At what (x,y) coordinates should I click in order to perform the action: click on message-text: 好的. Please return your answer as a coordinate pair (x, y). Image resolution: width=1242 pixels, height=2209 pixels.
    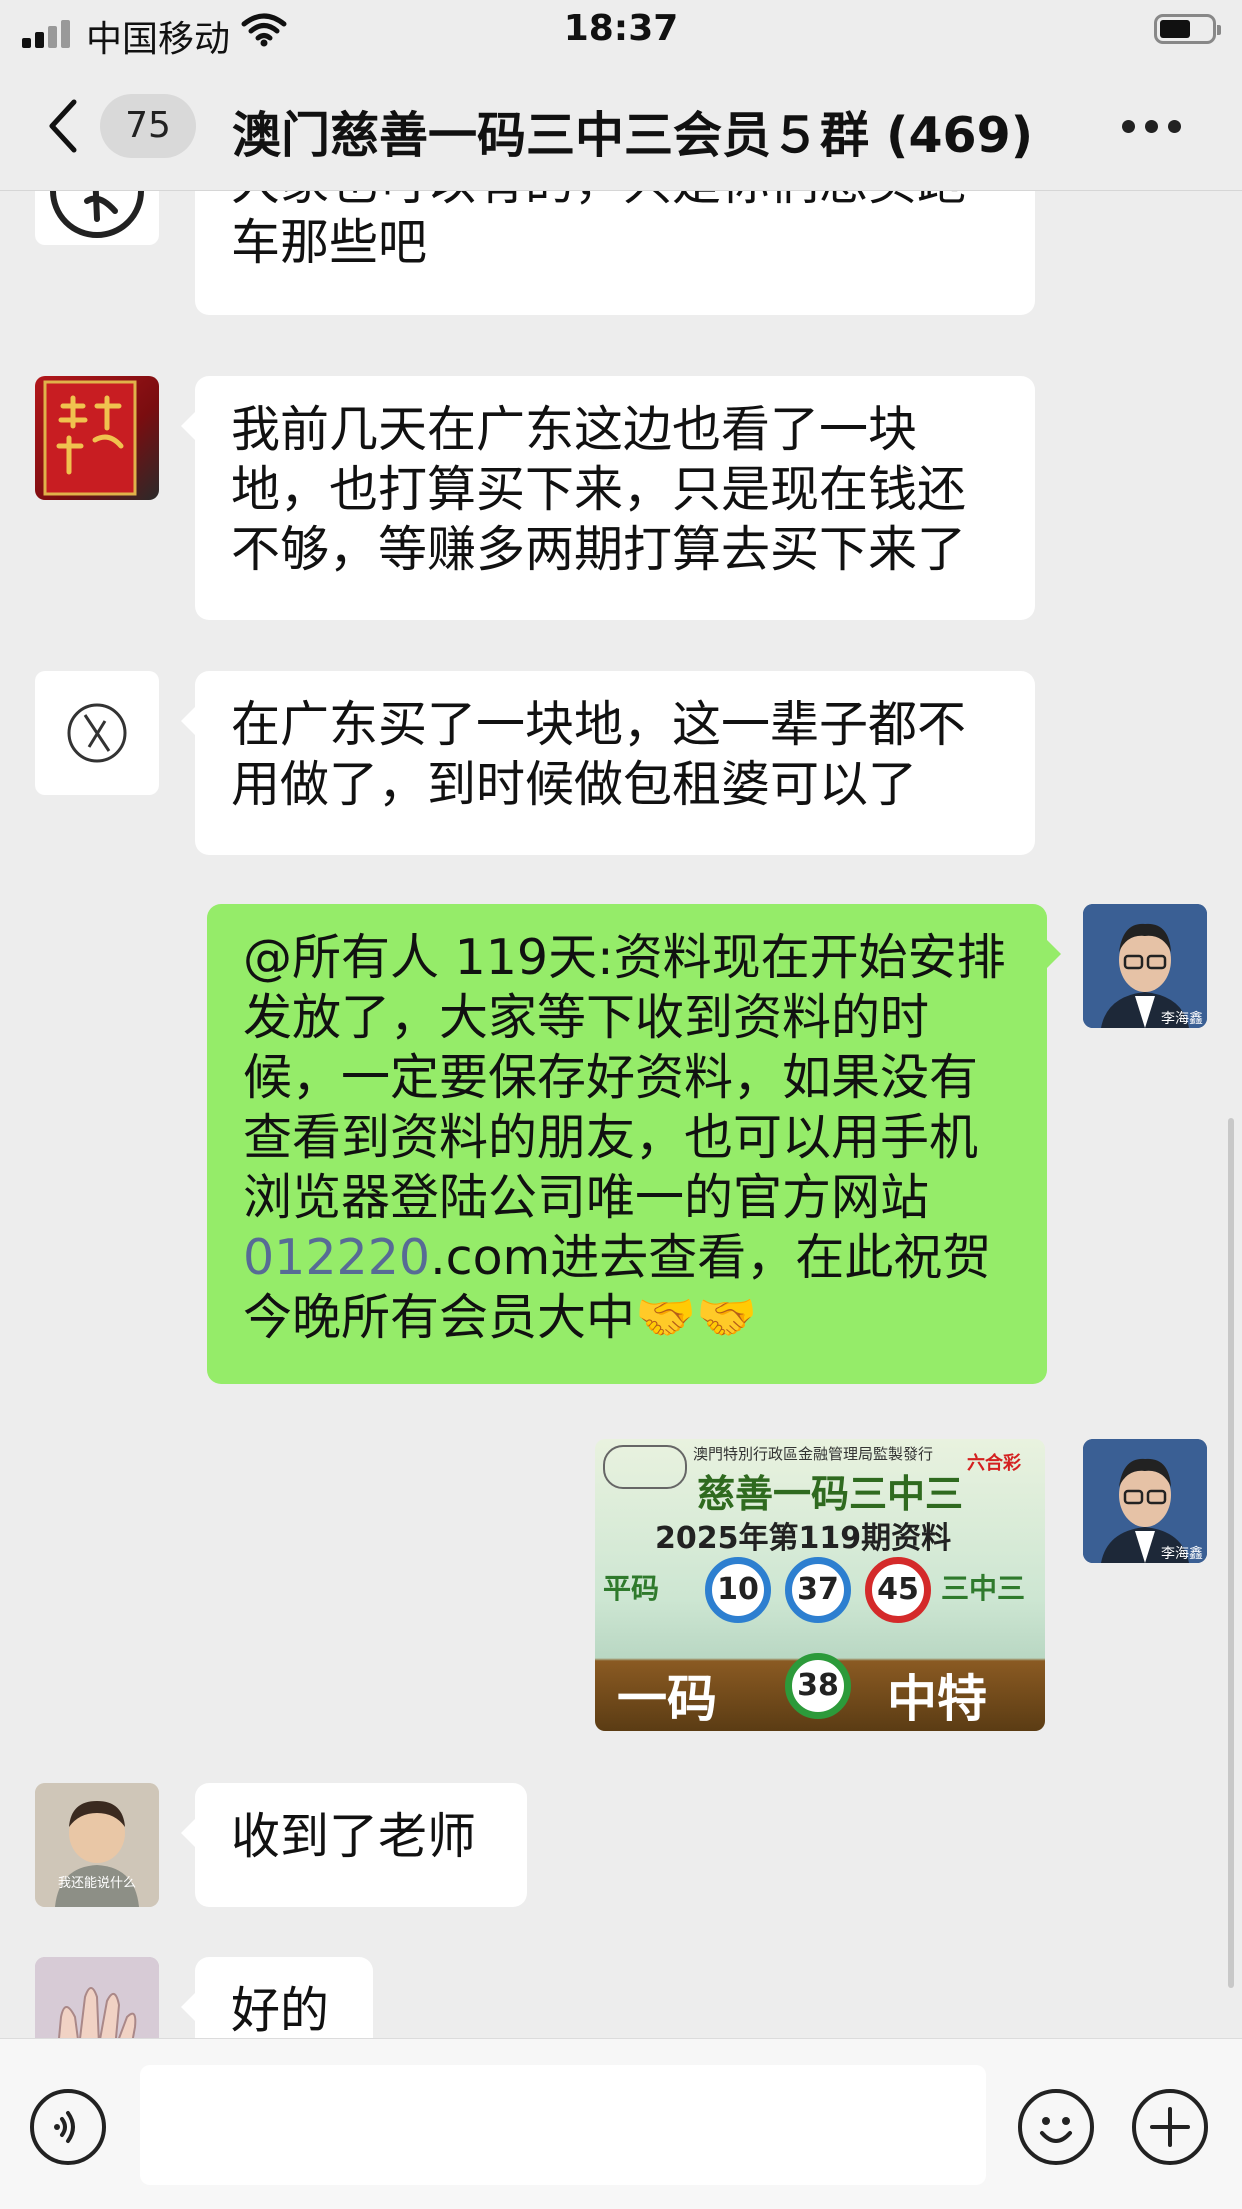
    Looking at the image, I should click on (280, 2010).